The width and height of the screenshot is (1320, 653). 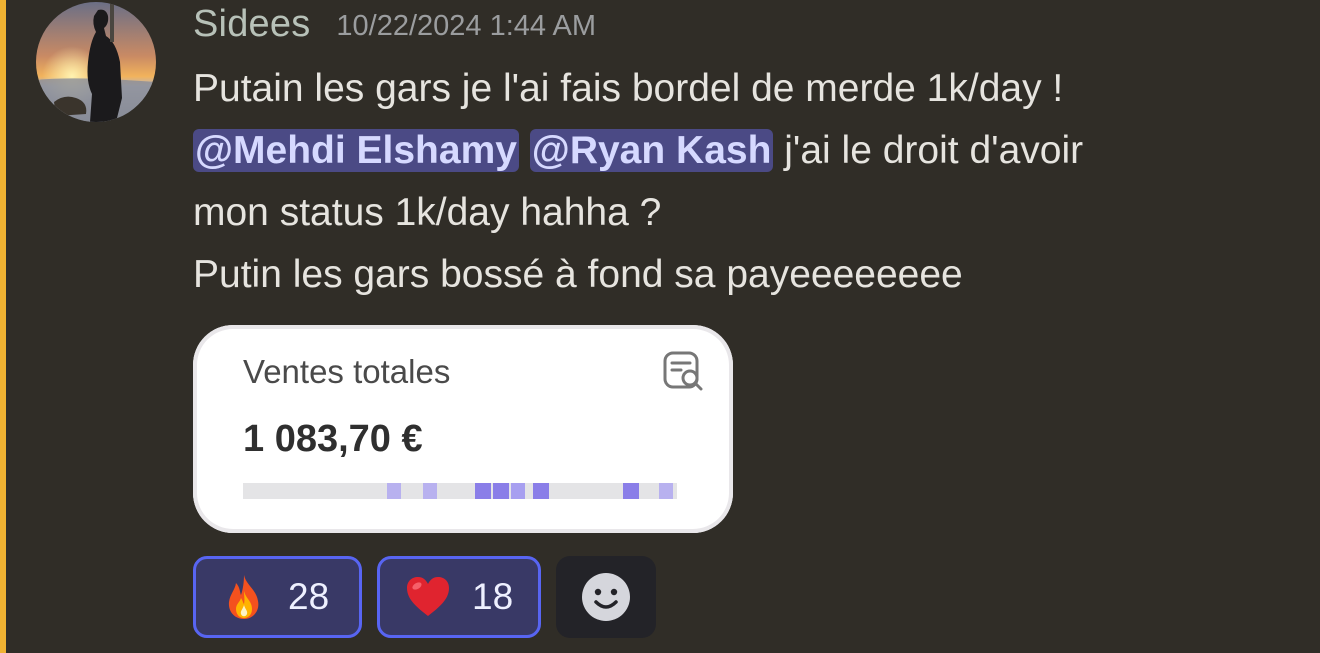 I want to click on message-line: mon status 1k/day hahha ?, so click(x=427, y=212).